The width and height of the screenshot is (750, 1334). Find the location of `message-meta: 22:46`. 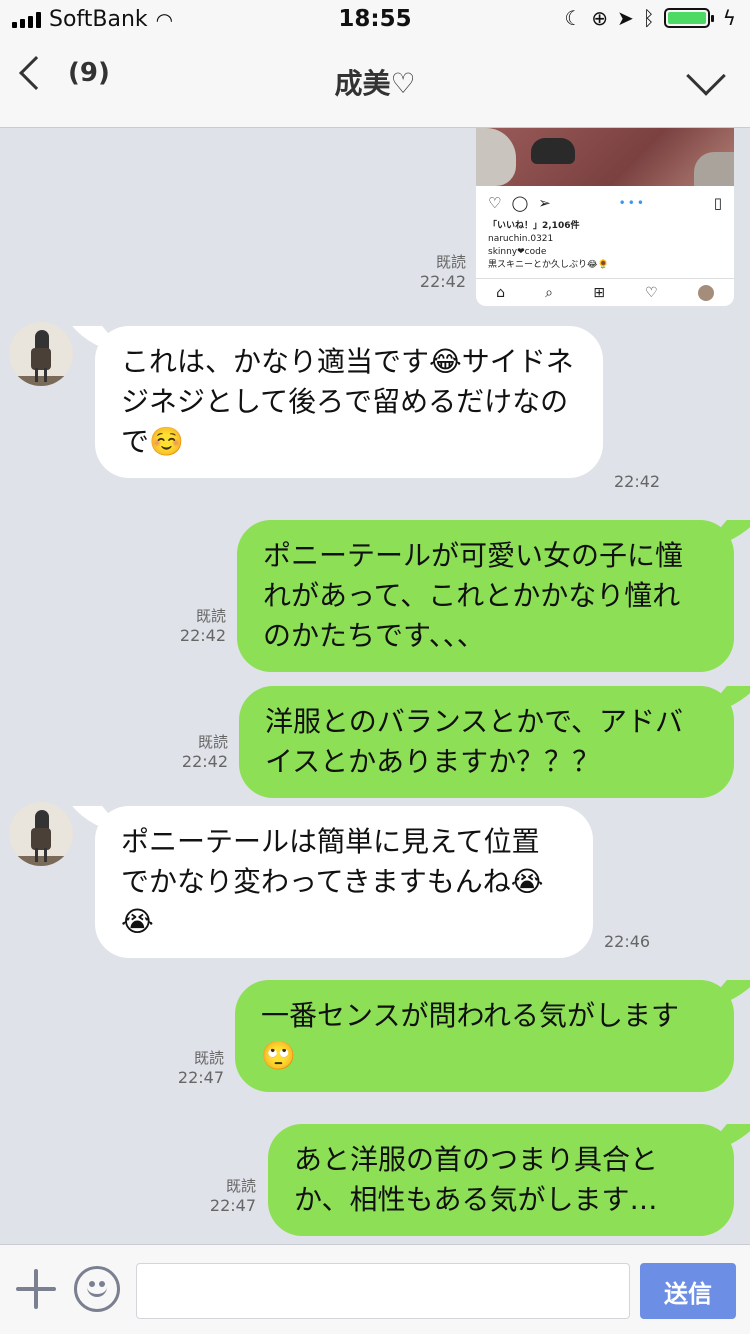

message-meta: 22:46 is located at coordinates (627, 942).